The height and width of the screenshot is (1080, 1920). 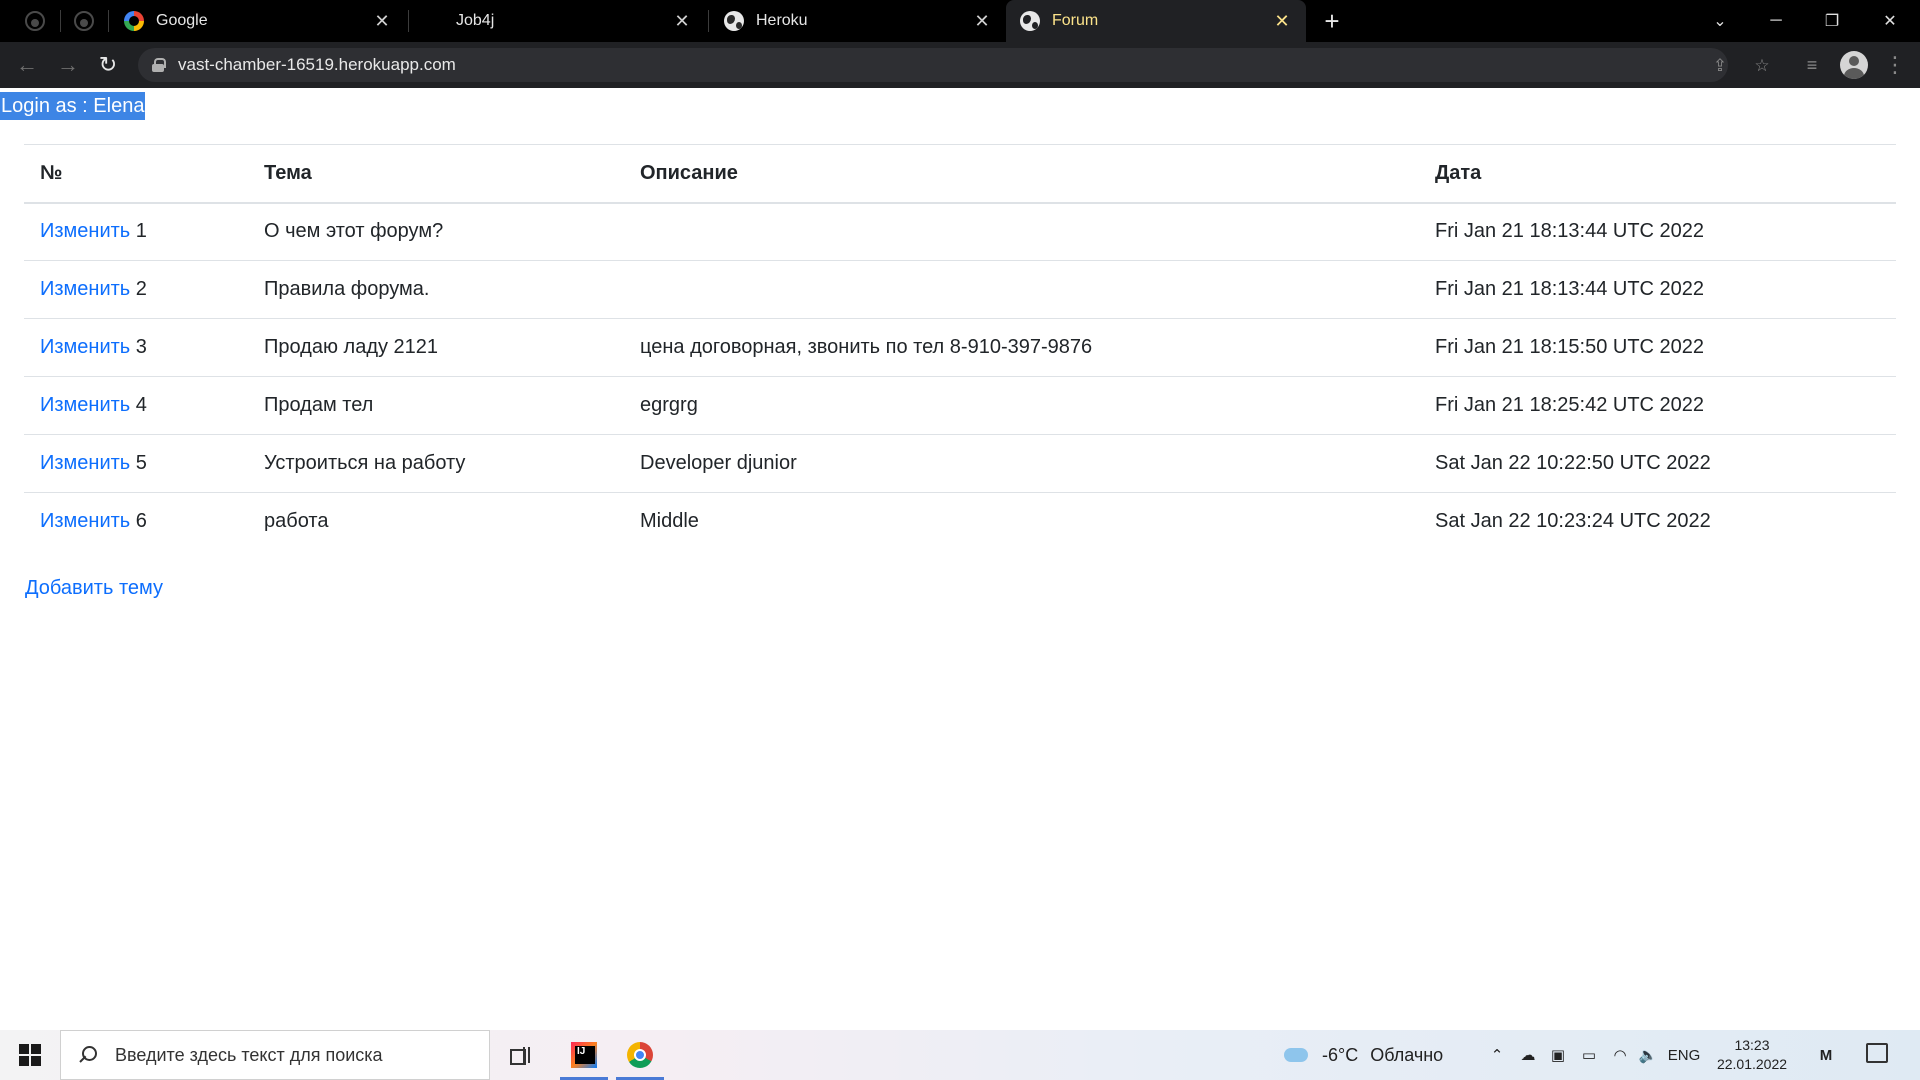 I want to click on intellij-idea-taskbar-button, so click(x=584, y=1055).